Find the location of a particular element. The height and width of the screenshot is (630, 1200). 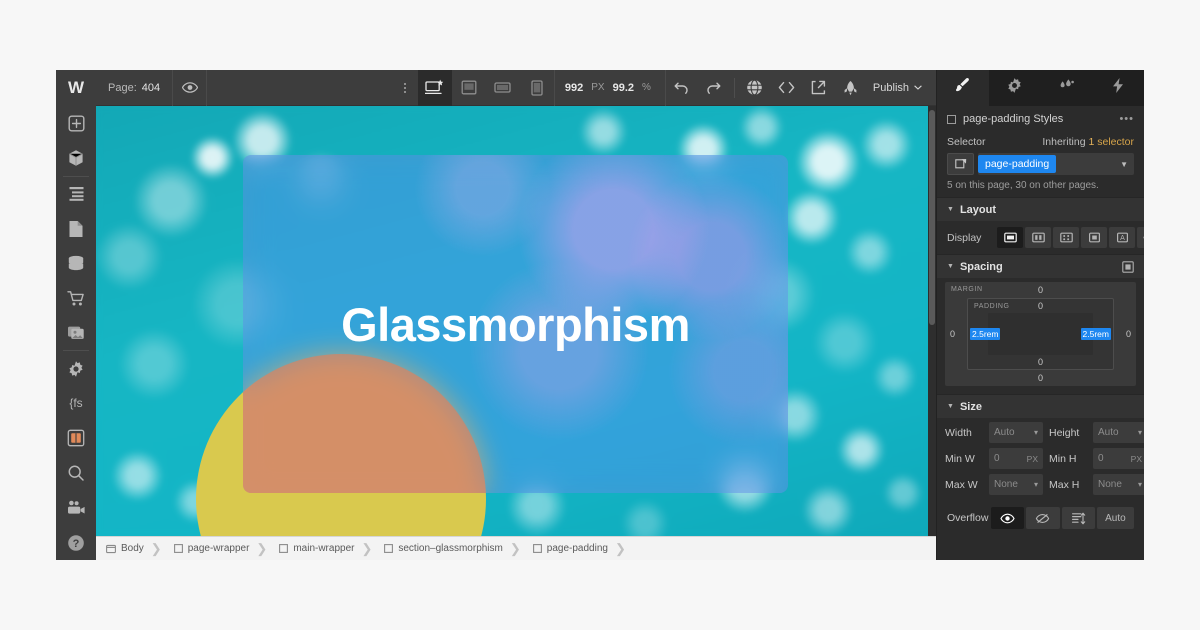

sidebar-item-pages is located at coordinates (76, 228).